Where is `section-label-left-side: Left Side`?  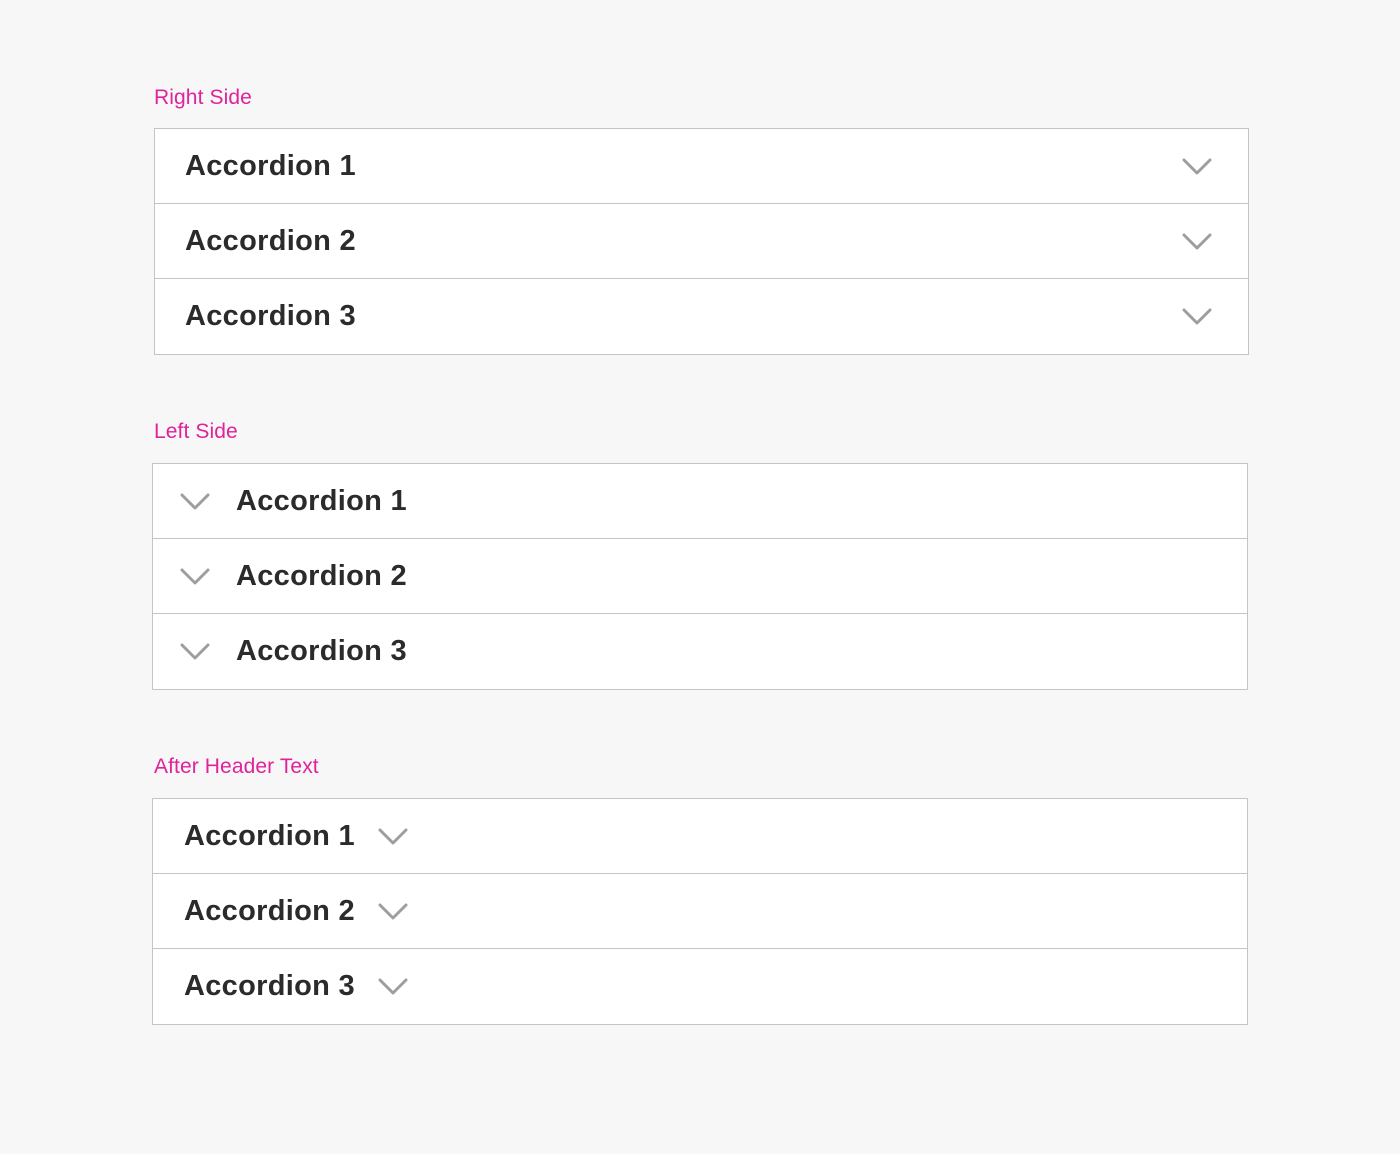 section-label-left-side: Left Side is located at coordinates (196, 431).